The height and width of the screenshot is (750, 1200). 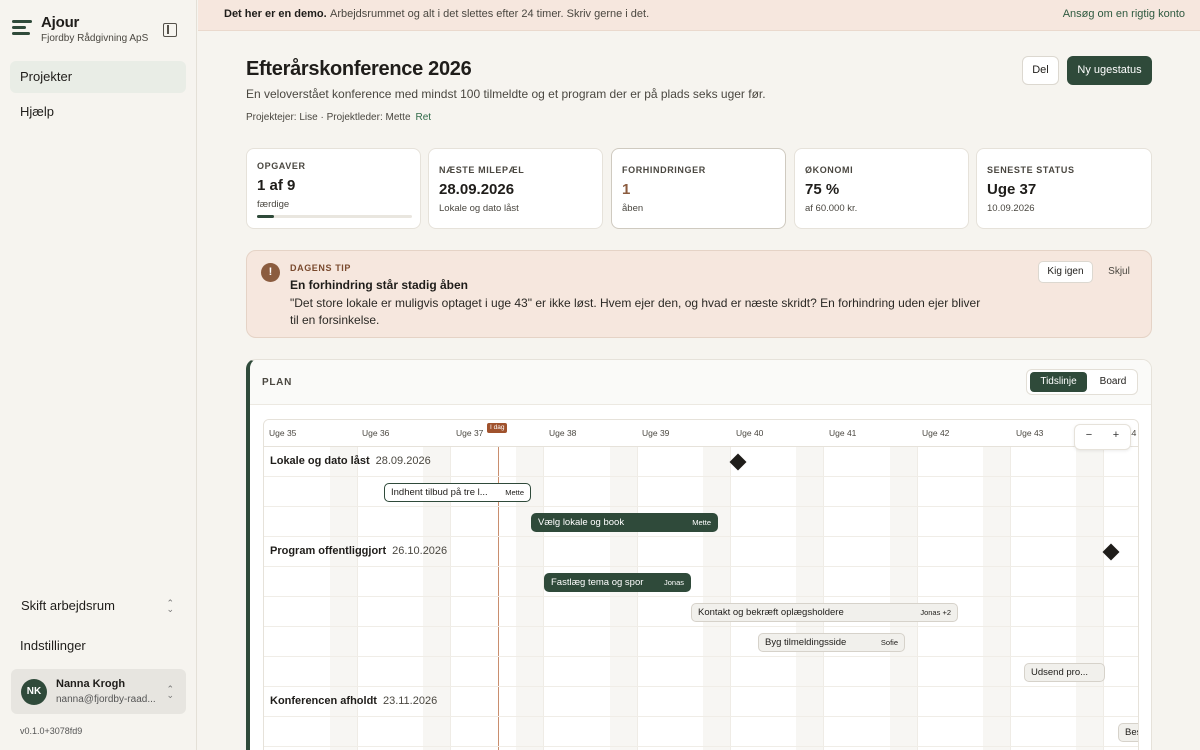 I want to click on task-row: Vælg lokale og book Mette, so click(x=701, y=522).